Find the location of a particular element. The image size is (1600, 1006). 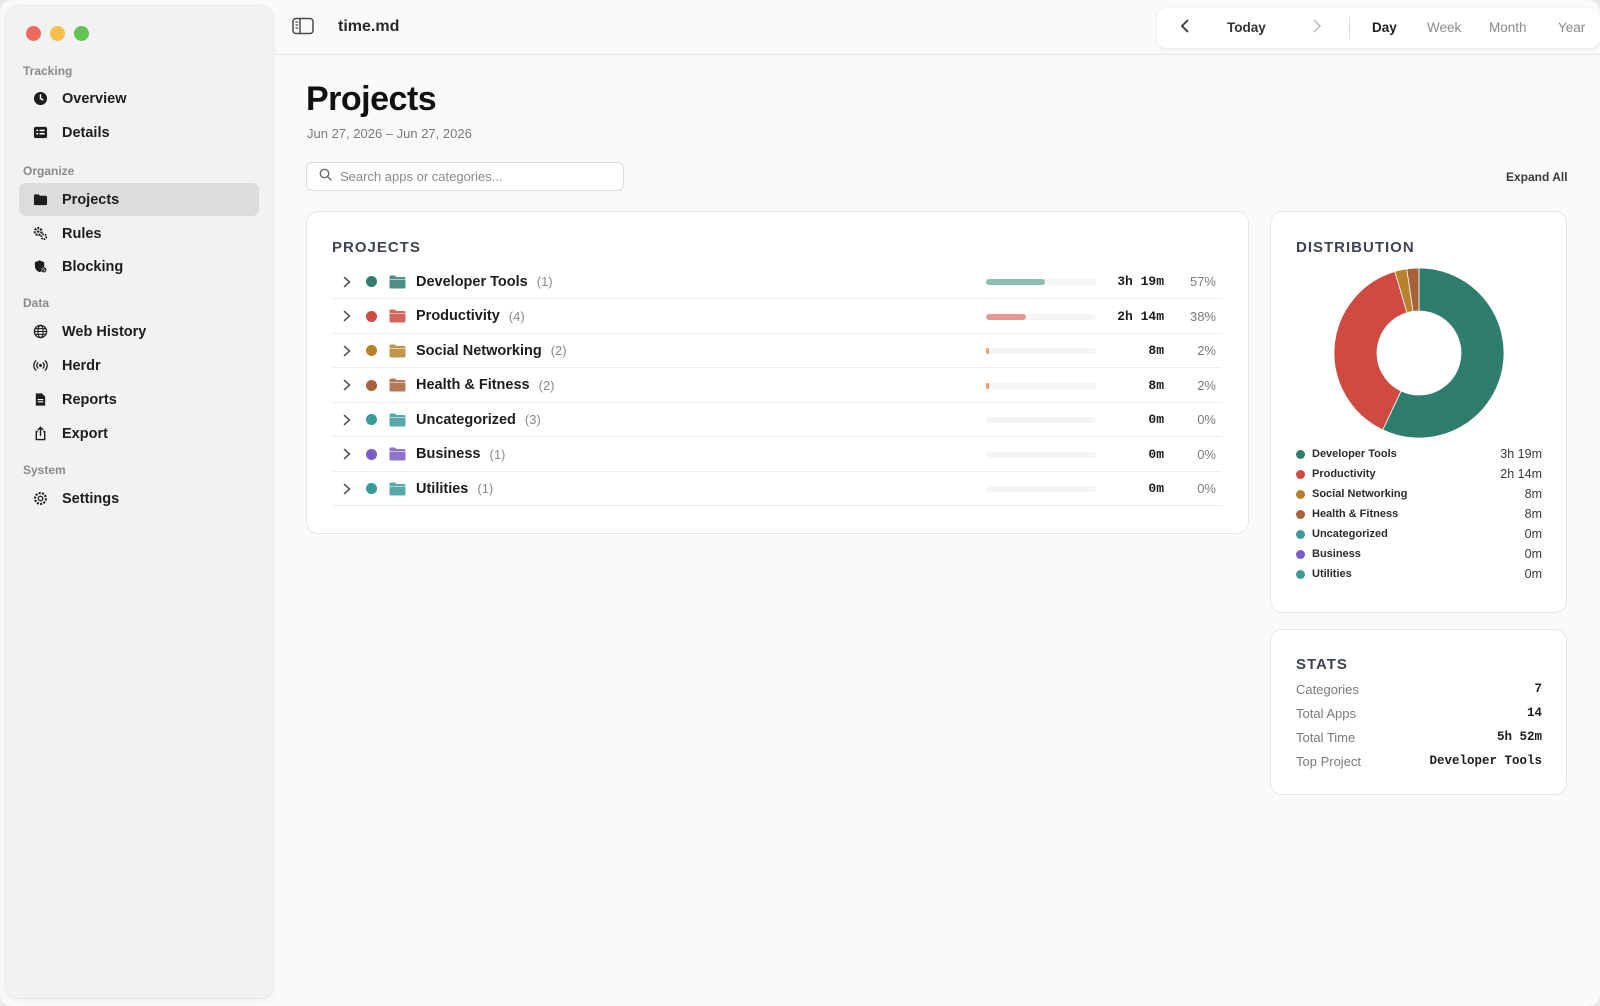

document-title: time.md is located at coordinates (369, 26).